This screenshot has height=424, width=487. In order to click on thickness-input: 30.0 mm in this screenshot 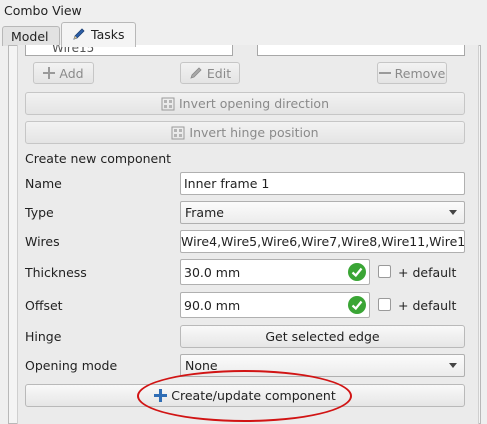, I will do `click(275, 272)`.